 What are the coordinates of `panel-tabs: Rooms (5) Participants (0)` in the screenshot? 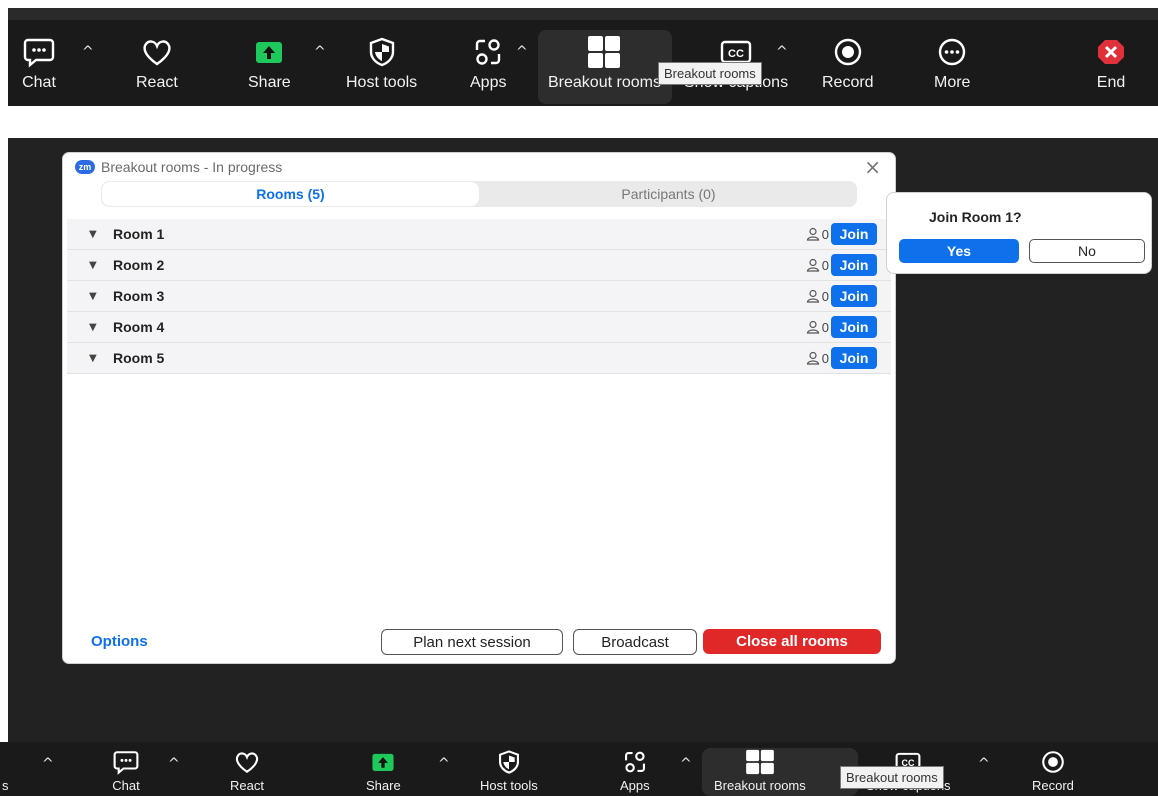 It's located at (479, 194).